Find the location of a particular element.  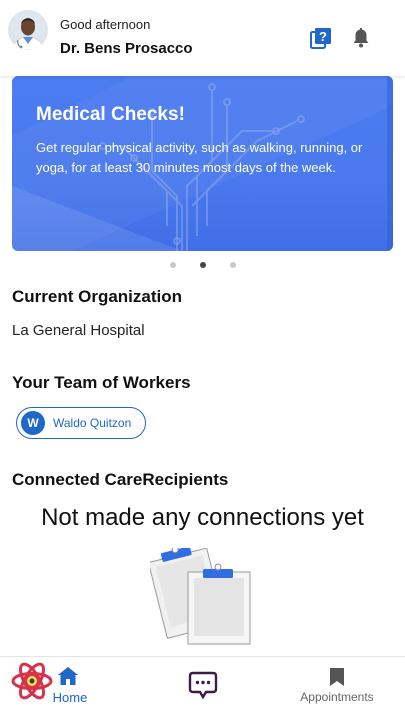

worker-avatar: W is located at coordinates (33, 423).